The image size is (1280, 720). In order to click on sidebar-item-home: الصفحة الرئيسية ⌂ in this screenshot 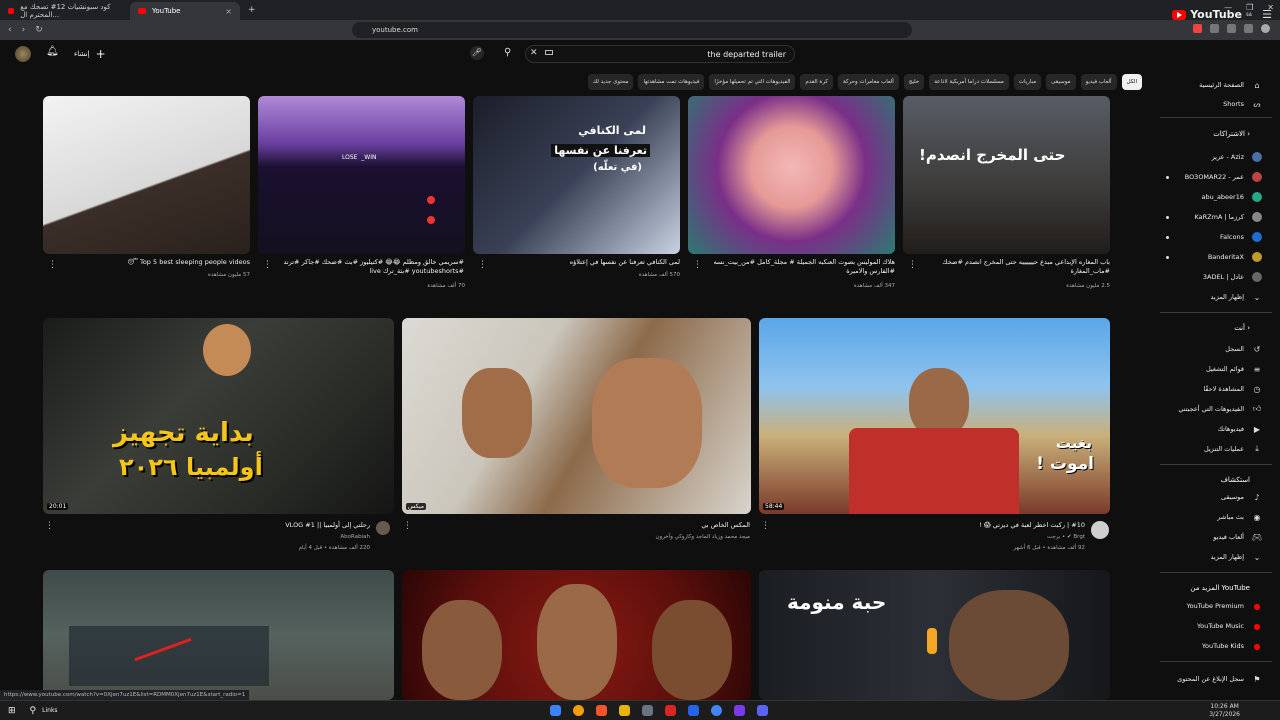, I will do `click(1207, 85)`.